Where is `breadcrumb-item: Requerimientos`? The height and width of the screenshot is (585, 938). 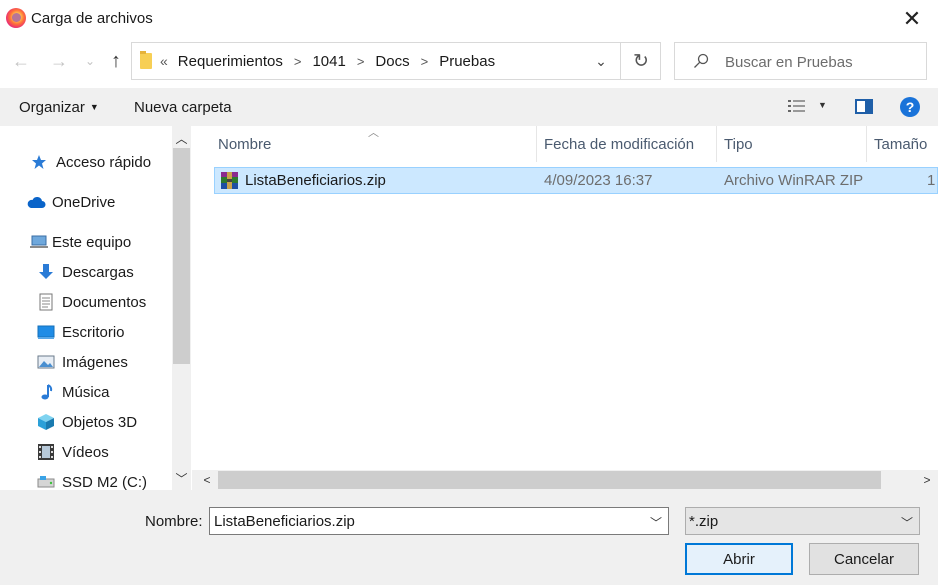 breadcrumb-item: Requerimientos is located at coordinates (230, 61).